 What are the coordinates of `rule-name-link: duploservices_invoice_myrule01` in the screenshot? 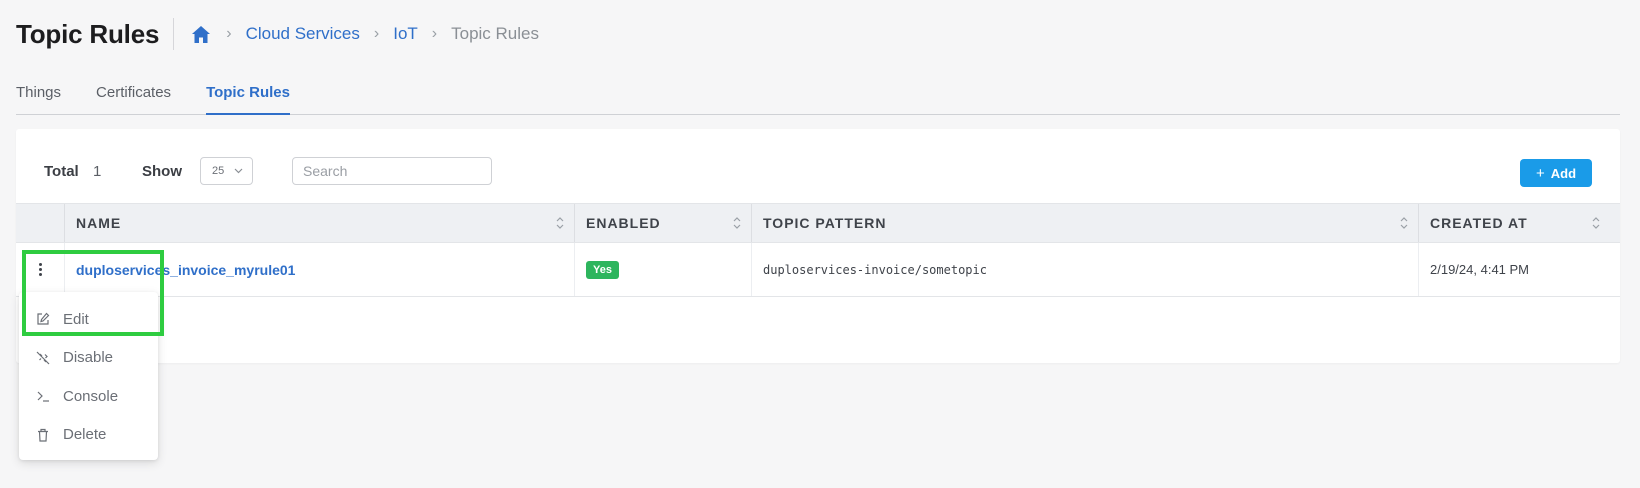 It's located at (185, 270).